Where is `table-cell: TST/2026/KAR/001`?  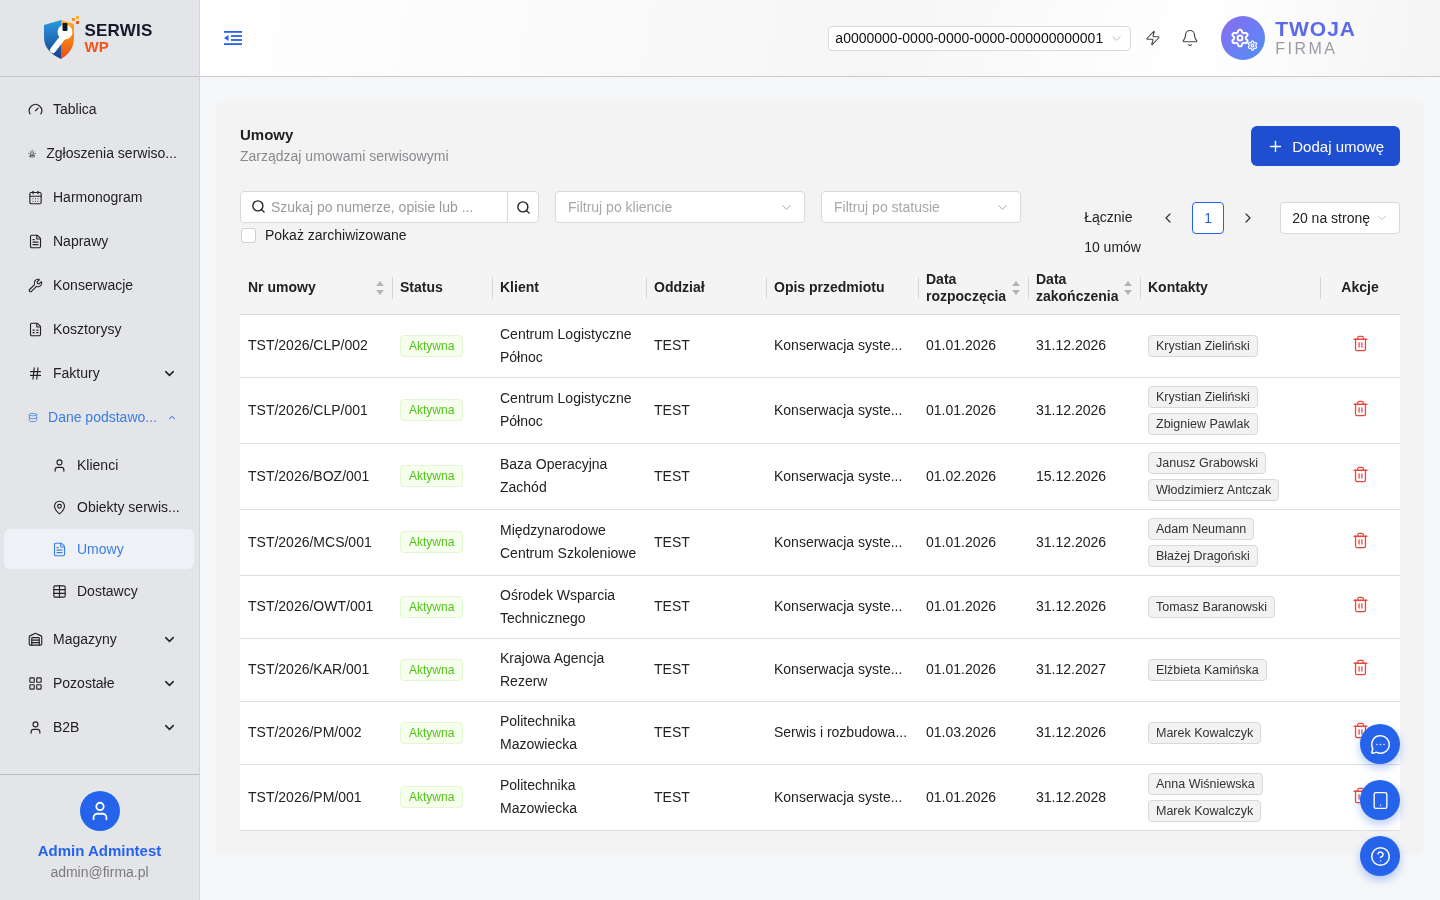
table-cell: TST/2026/KAR/001 is located at coordinates (316, 669).